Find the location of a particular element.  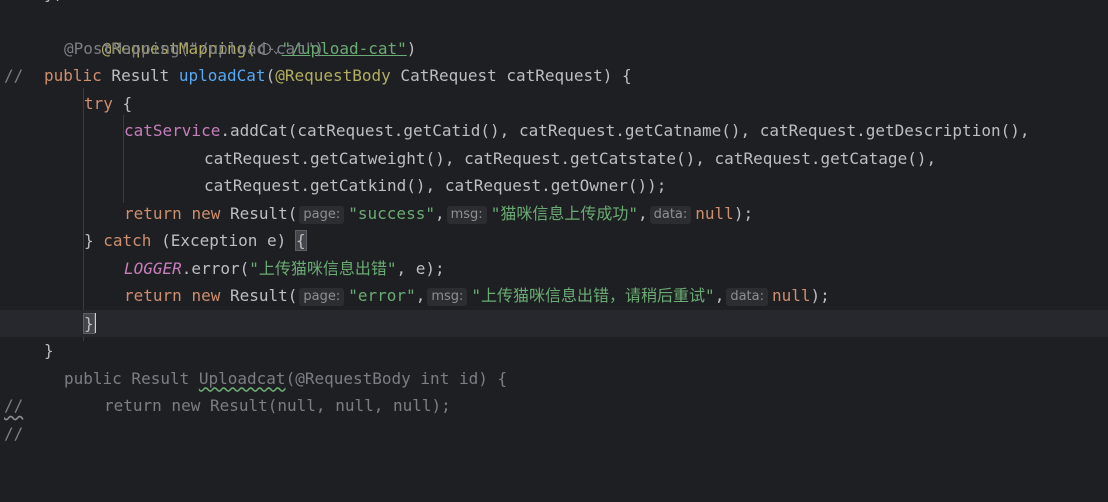

code-content: } catch (Exception e) { is located at coordinates (195, 241).